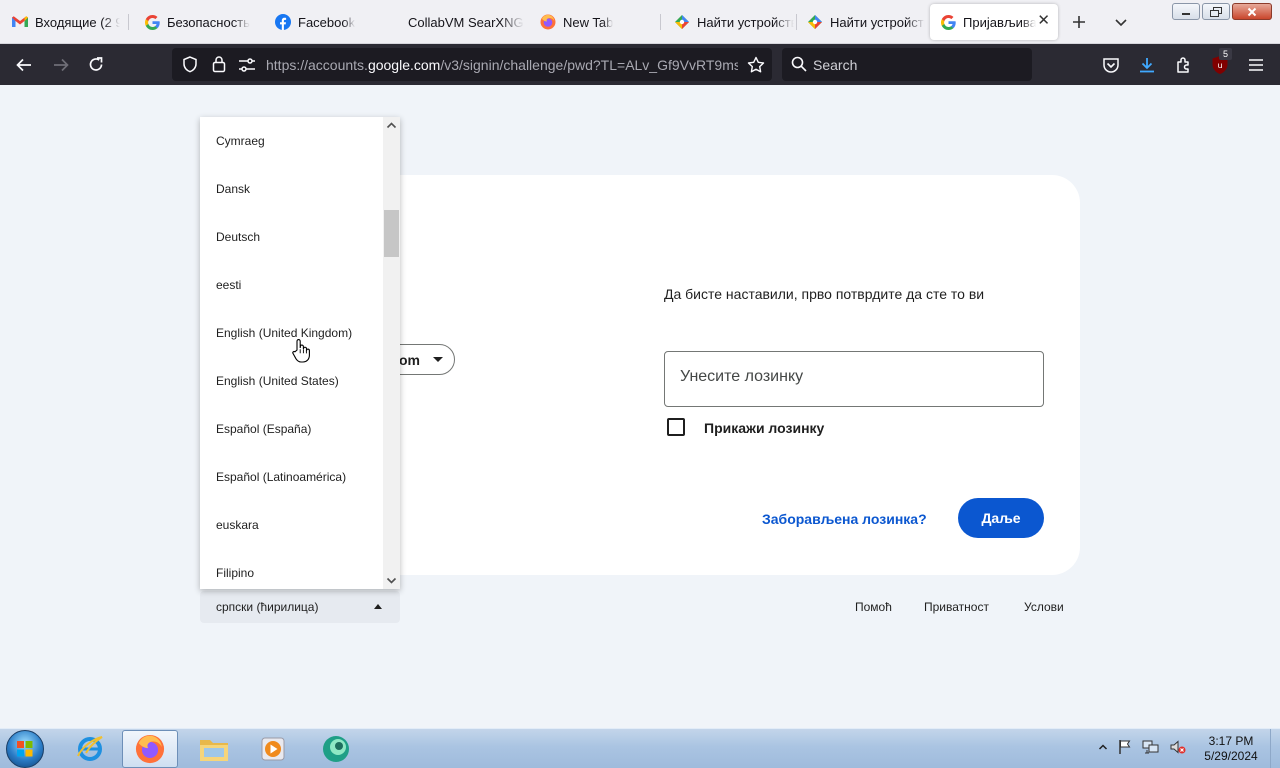  Describe the element at coordinates (219, 64) in the screenshot. I see `lock-icon` at that location.